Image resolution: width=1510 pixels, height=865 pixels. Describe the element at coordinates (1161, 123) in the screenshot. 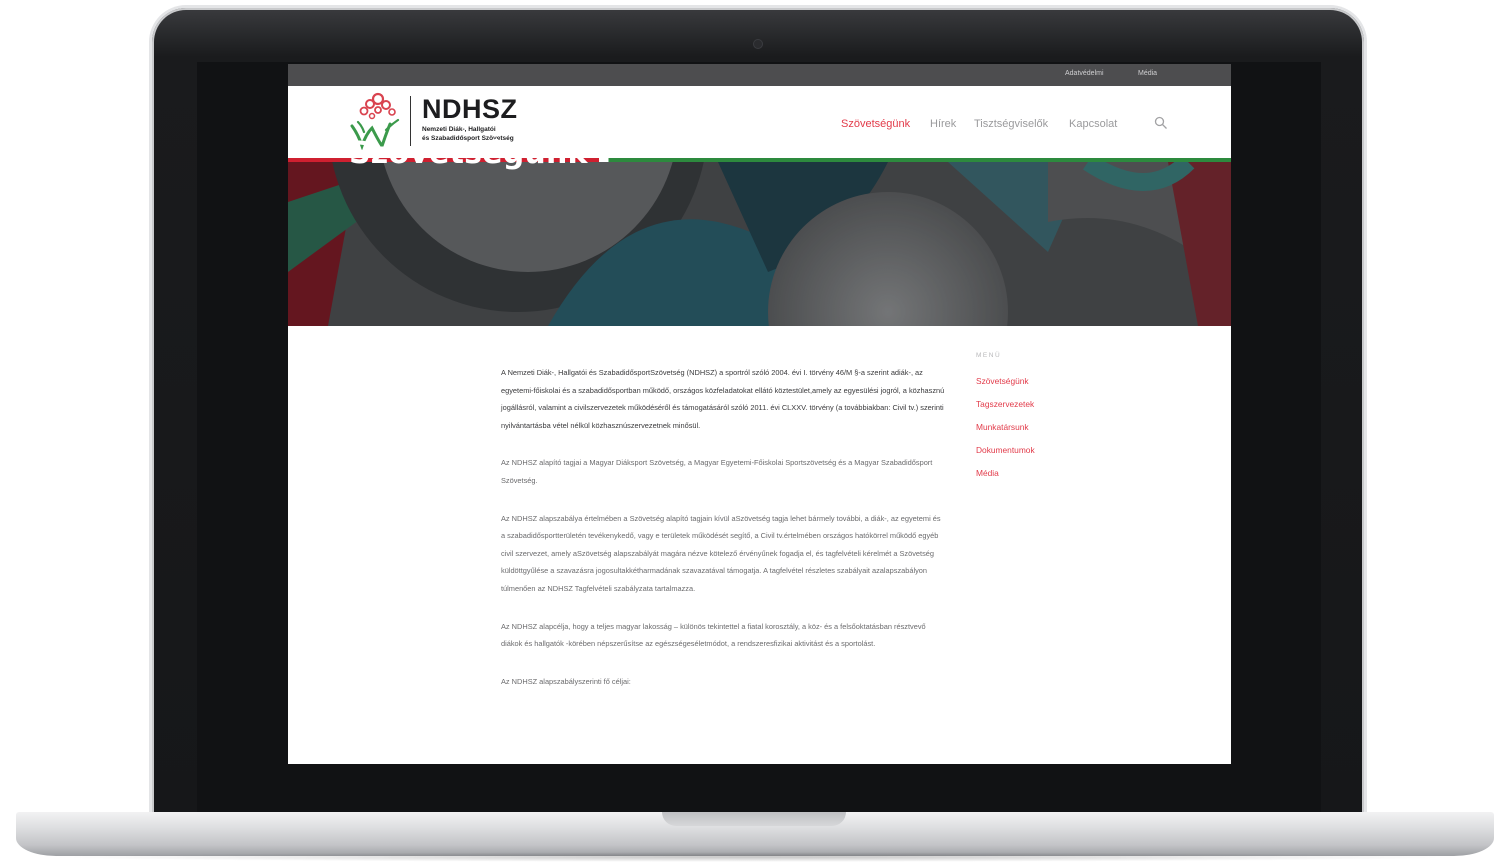

I see `search-icon` at that location.